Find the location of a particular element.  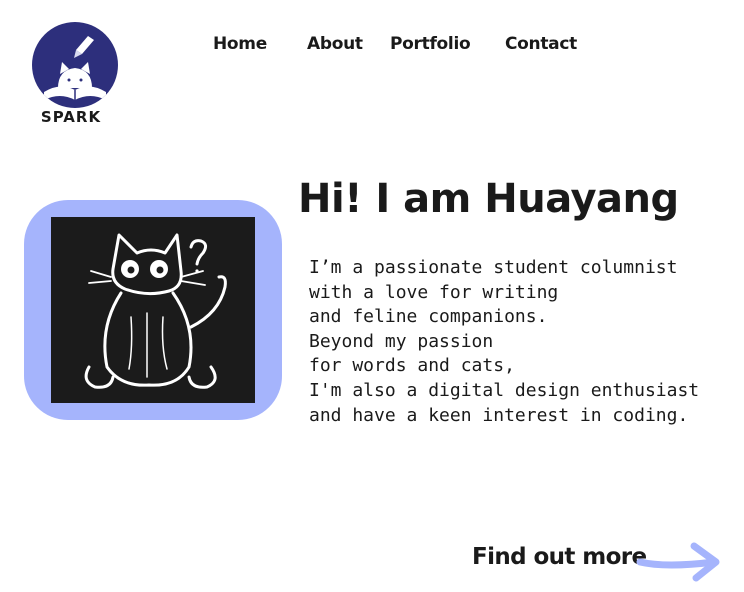

bio-line: Beyond my passion is located at coordinates (401, 341).